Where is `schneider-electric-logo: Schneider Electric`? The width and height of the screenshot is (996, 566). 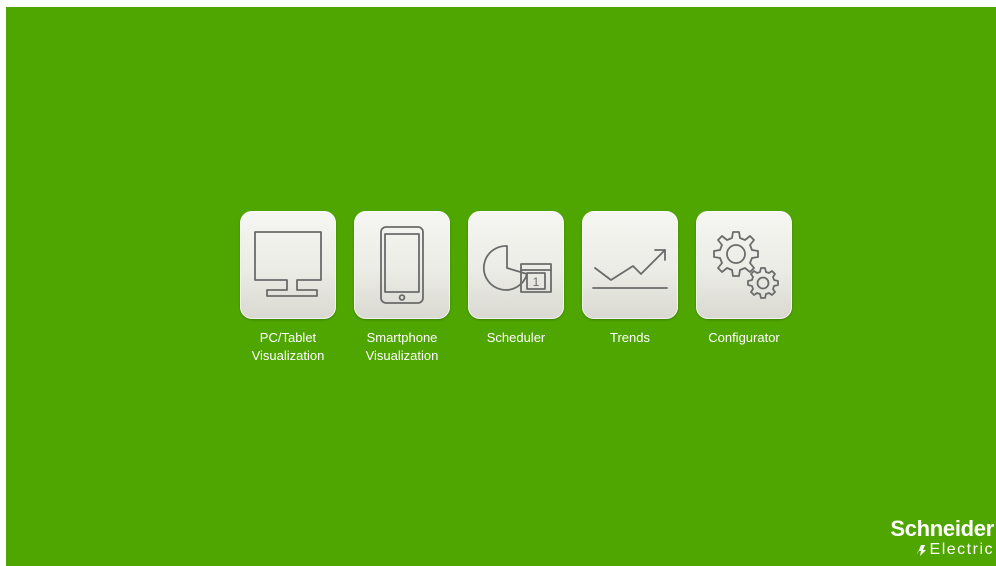 schneider-electric-logo: Schneider Electric is located at coordinates (919, 539).